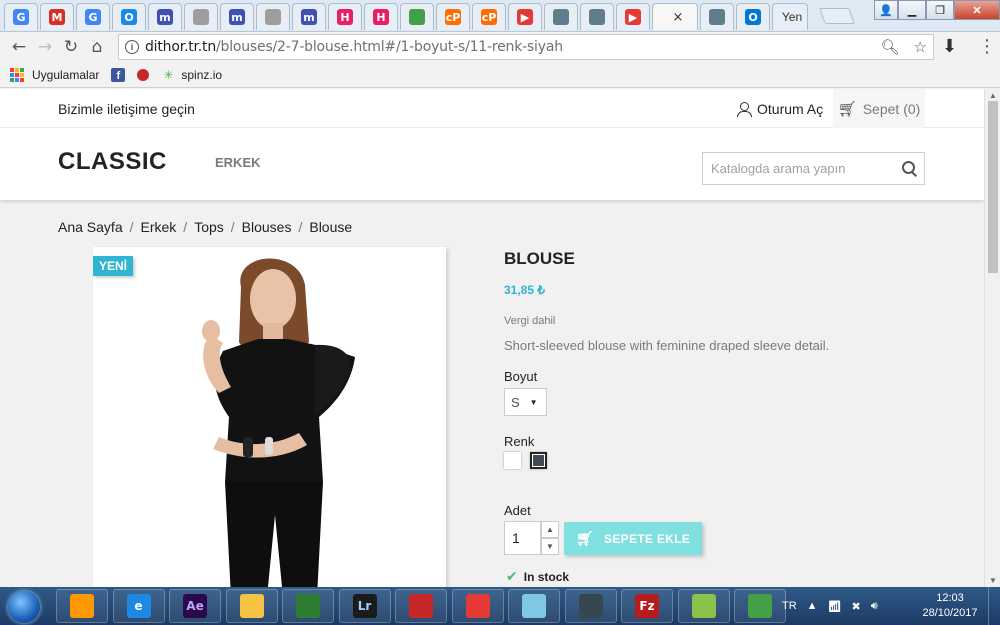  Describe the element at coordinates (45, 47) in the screenshot. I see `forward-button: →` at that location.